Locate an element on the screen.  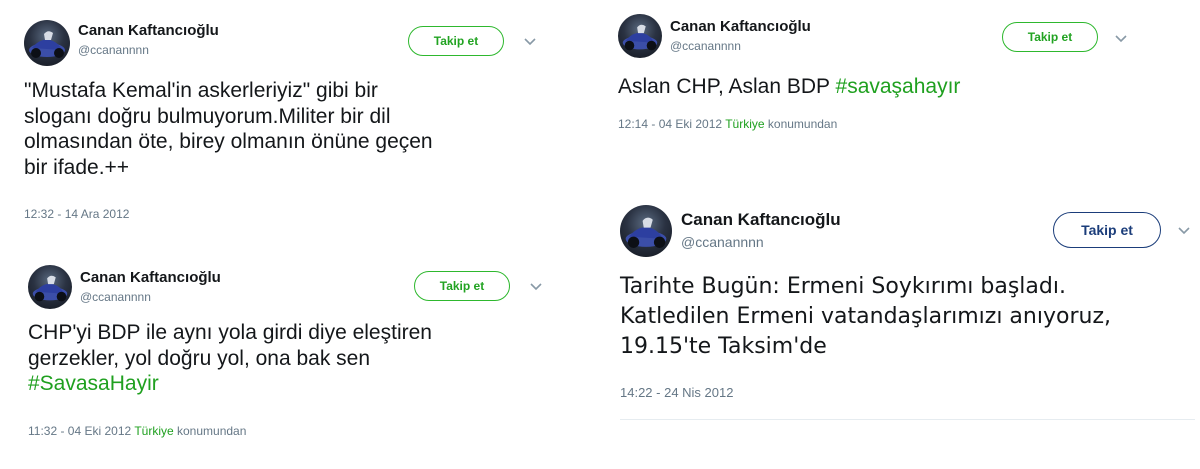
tweet-text-line: Tarihte Bugün: Ermeni Soykırımı başladı. is located at coordinates (843, 286).